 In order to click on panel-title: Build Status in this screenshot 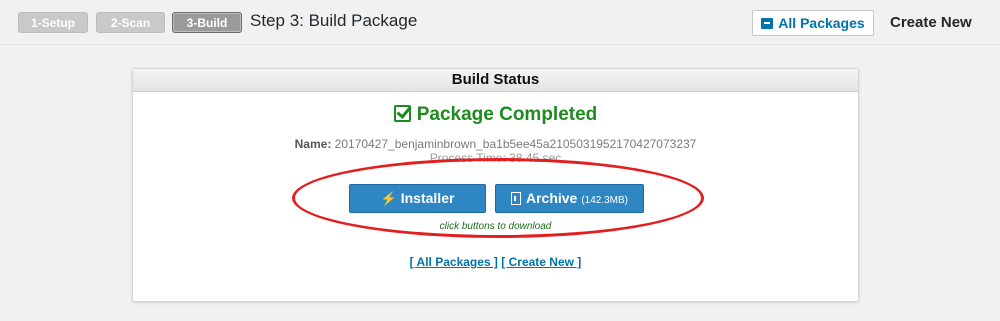, I will do `click(495, 80)`.